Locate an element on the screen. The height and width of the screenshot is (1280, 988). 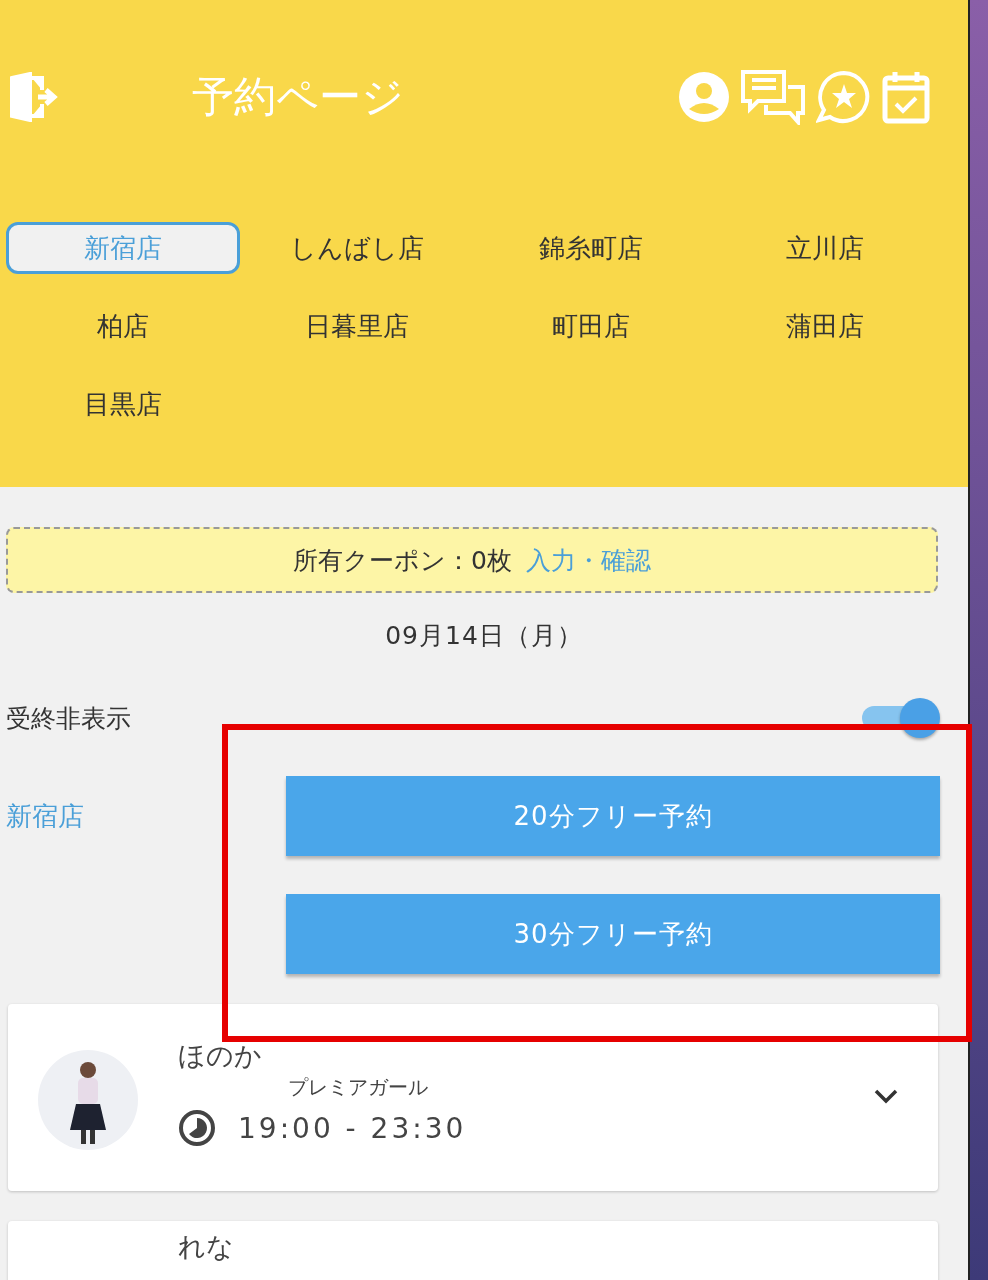
staff-rank: プレミアガール is located at coordinates (358, 1087).